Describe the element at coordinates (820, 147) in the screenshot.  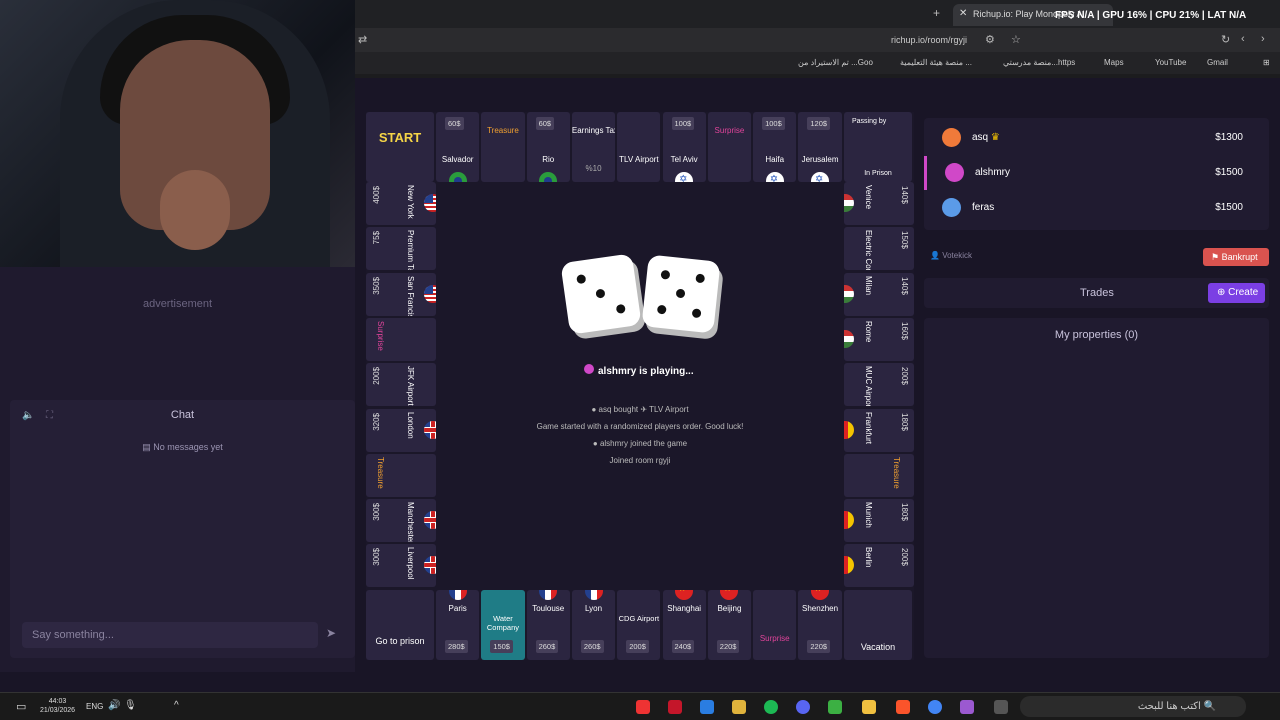
I see `tile-jerusalem: 120$ Jerusalem` at that location.